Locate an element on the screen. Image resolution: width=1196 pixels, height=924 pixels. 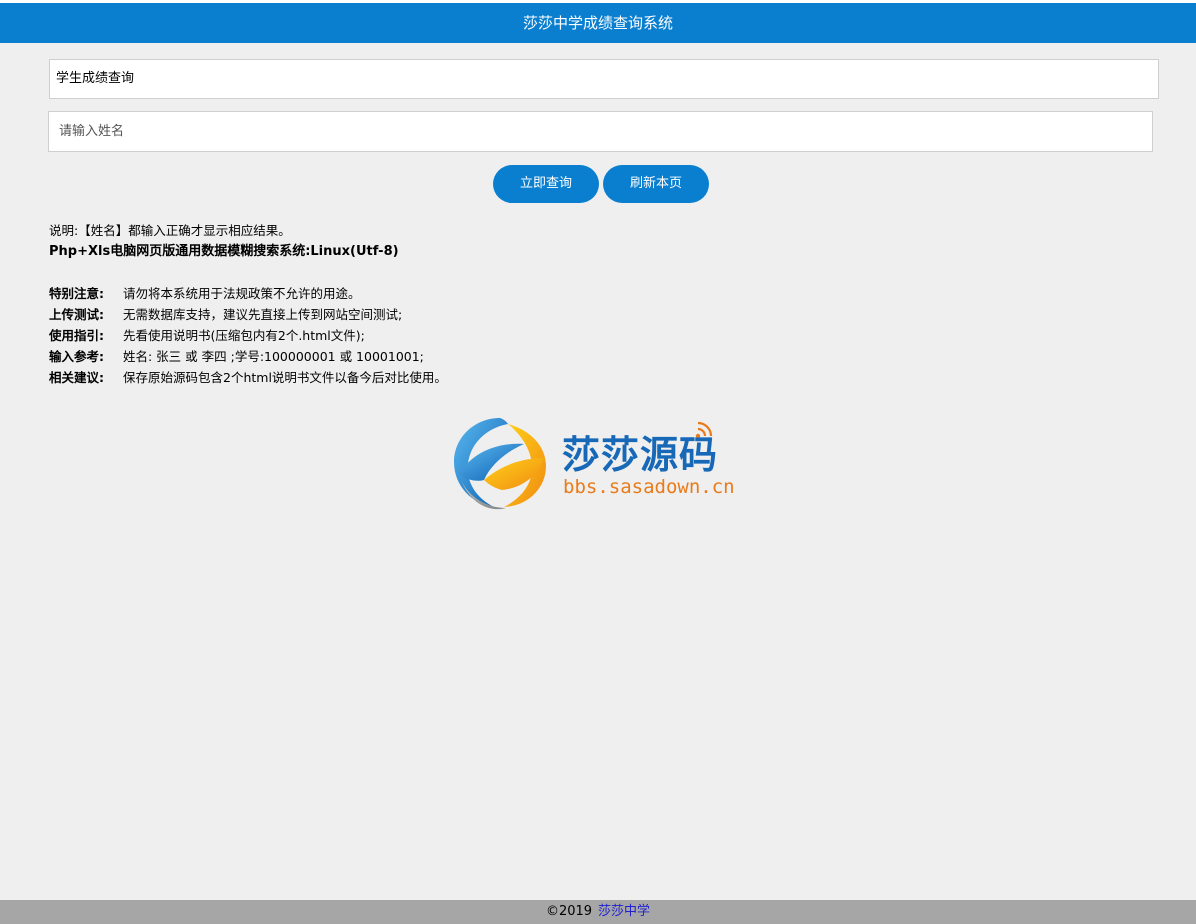
info-item: 特别注意: 请勿将本系统用于法规政策不允许的用途。 is located at coordinates (599, 293).